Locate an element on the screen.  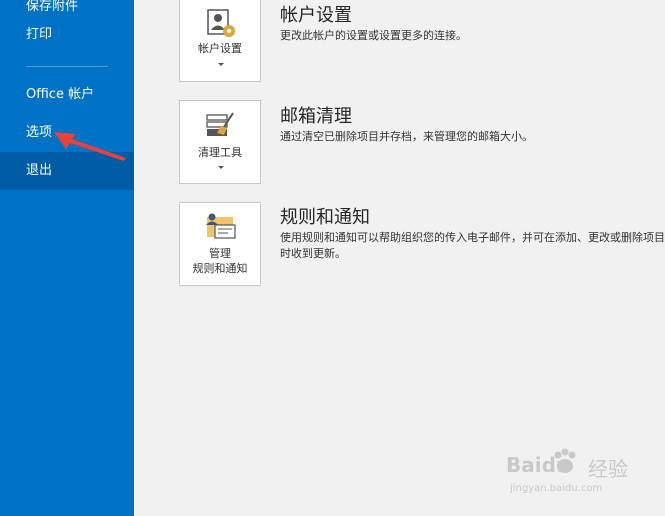
manage-rules-and-alerts-button: 管理 规则和通知 is located at coordinates (220, 244).